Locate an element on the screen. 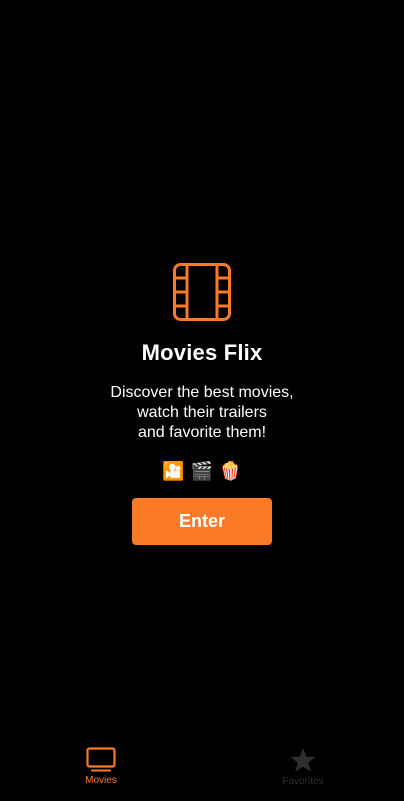 The image size is (404, 801). cinema-emoji: 🎦 is located at coordinates (173, 471).